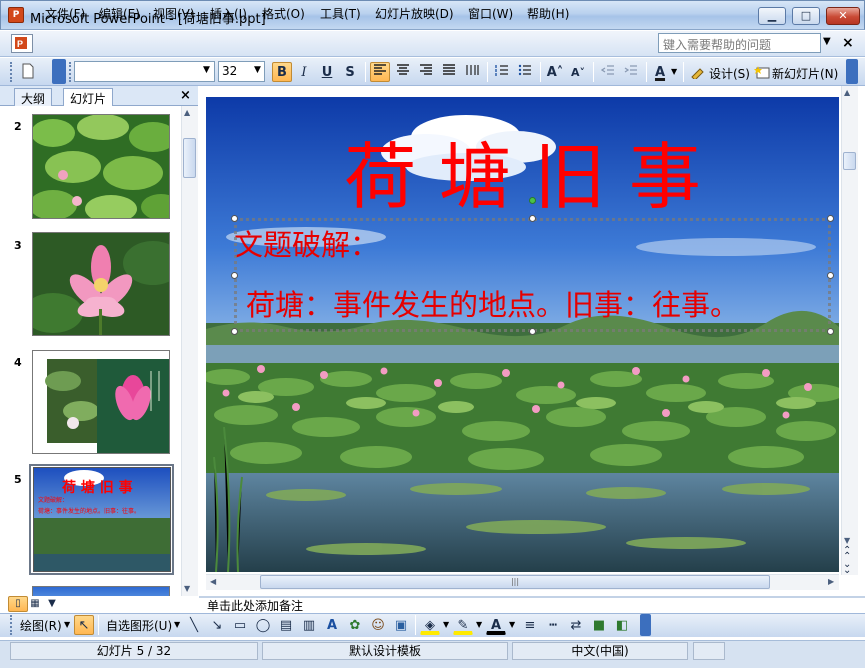 This screenshot has width=865, height=668. Describe the element at coordinates (515, 582) in the screenshot. I see `horizontal-scroll-thumb: |||` at that location.